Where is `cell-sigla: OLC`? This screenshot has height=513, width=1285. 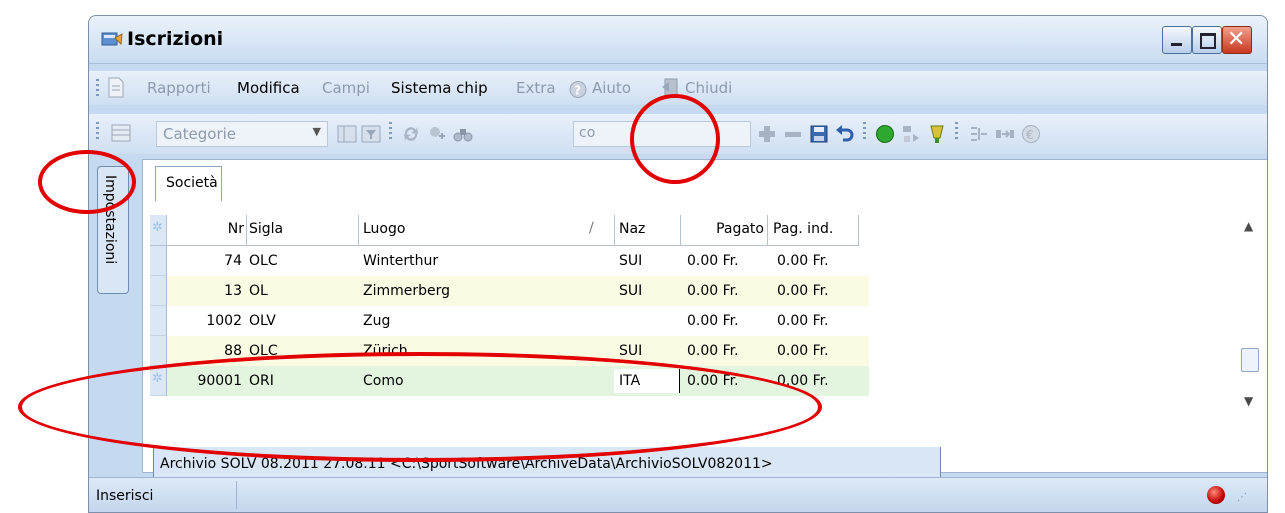
cell-sigla: OLC is located at coordinates (263, 261).